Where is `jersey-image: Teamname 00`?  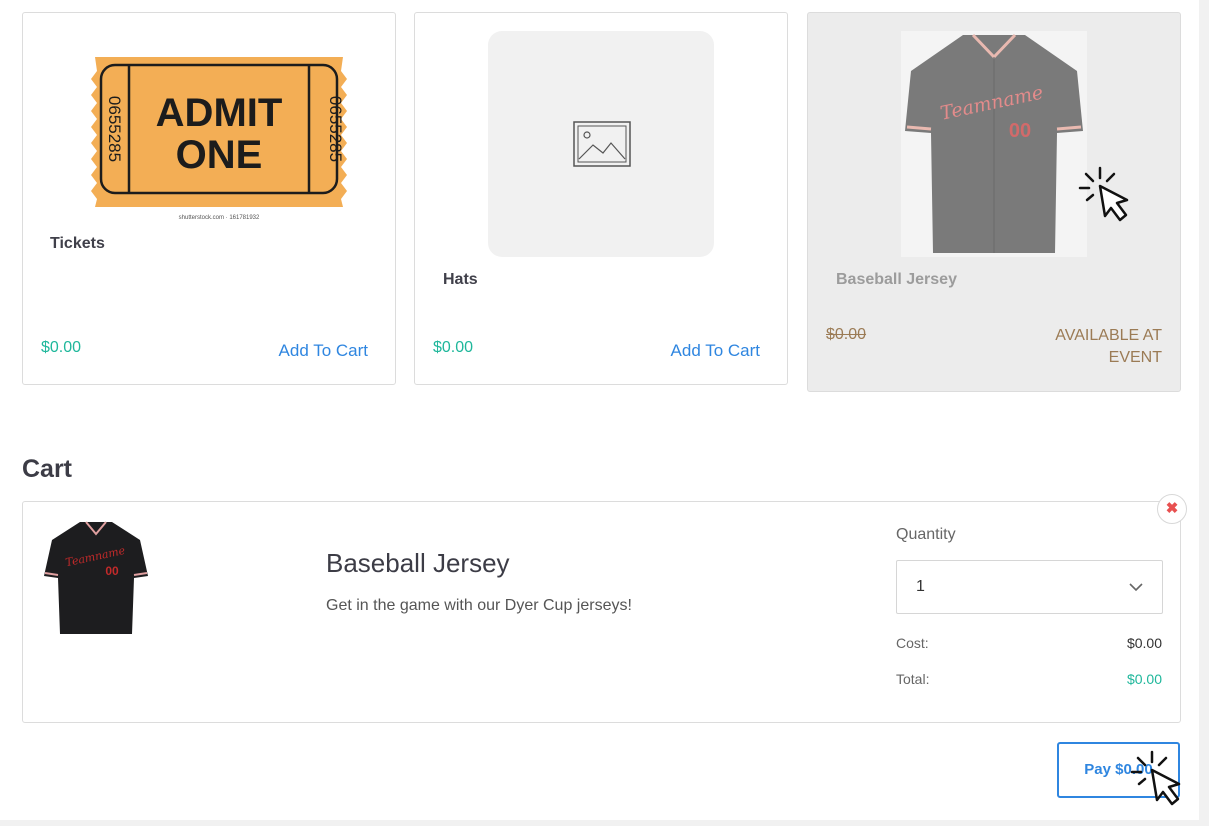 jersey-image: Teamname 00 is located at coordinates (994, 144).